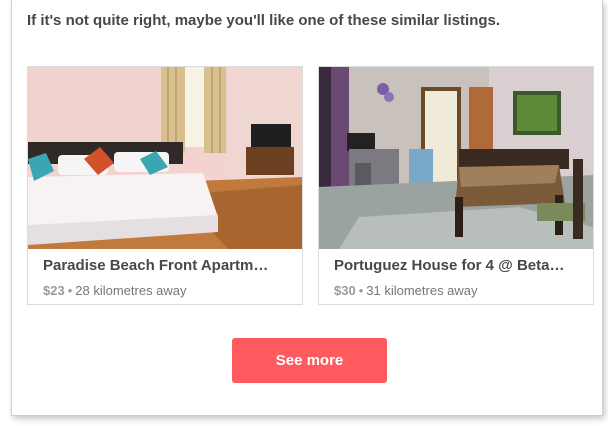 The height and width of the screenshot is (426, 608). Describe the element at coordinates (131, 290) in the screenshot. I see `listing-distance: 28 kilometres away` at that location.